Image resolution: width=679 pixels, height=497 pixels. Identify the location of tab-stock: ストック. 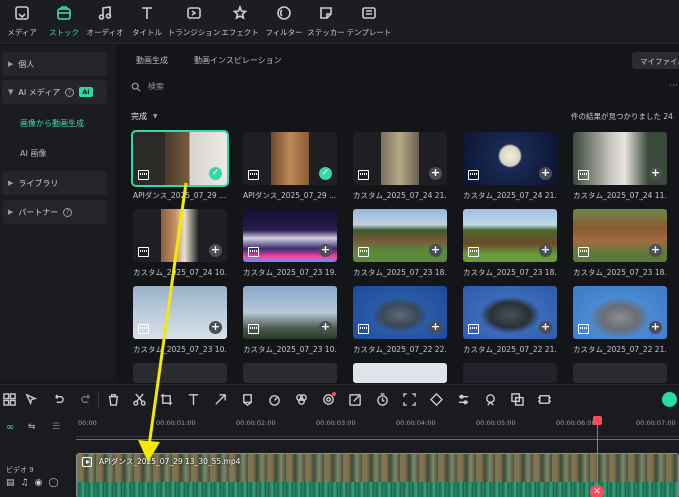
(64, 23).